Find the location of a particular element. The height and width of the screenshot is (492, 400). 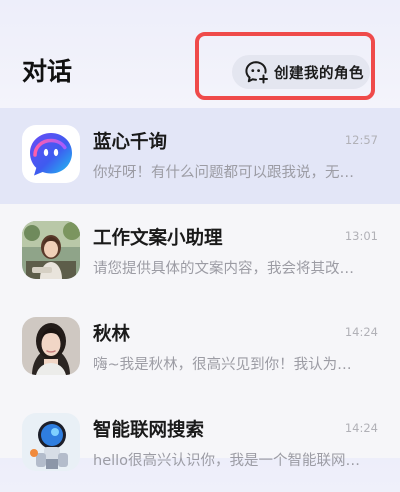

create-role-label: 创建我的角色 is located at coordinates (319, 73).